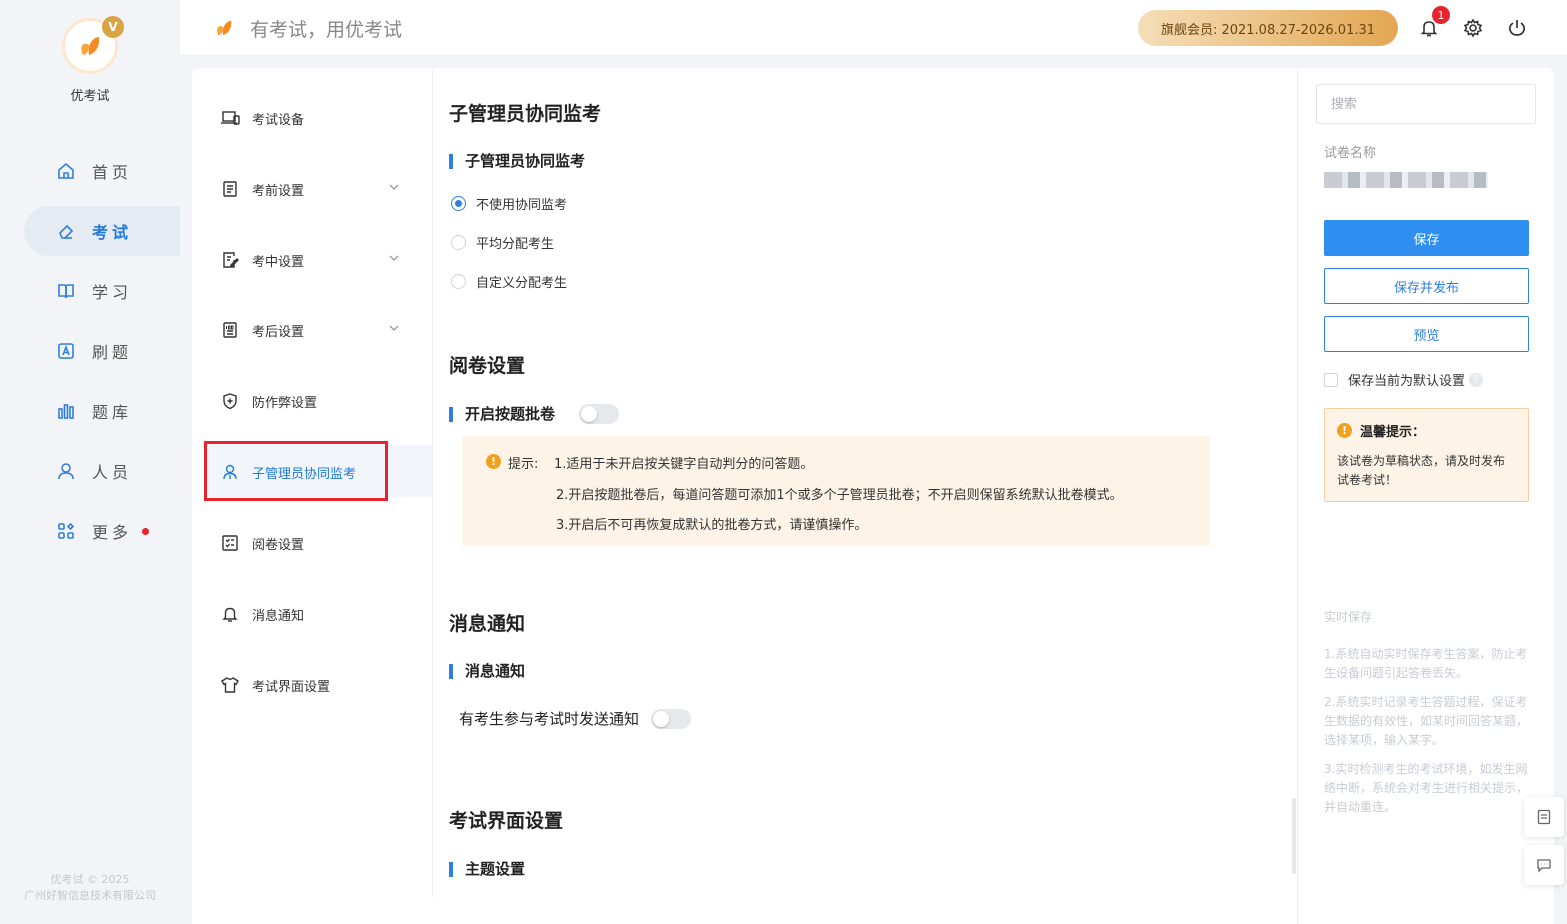  What do you see at coordinates (509, 203) in the screenshot?
I see `radio-no-coproctor: 不使用协同监考` at bounding box center [509, 203].